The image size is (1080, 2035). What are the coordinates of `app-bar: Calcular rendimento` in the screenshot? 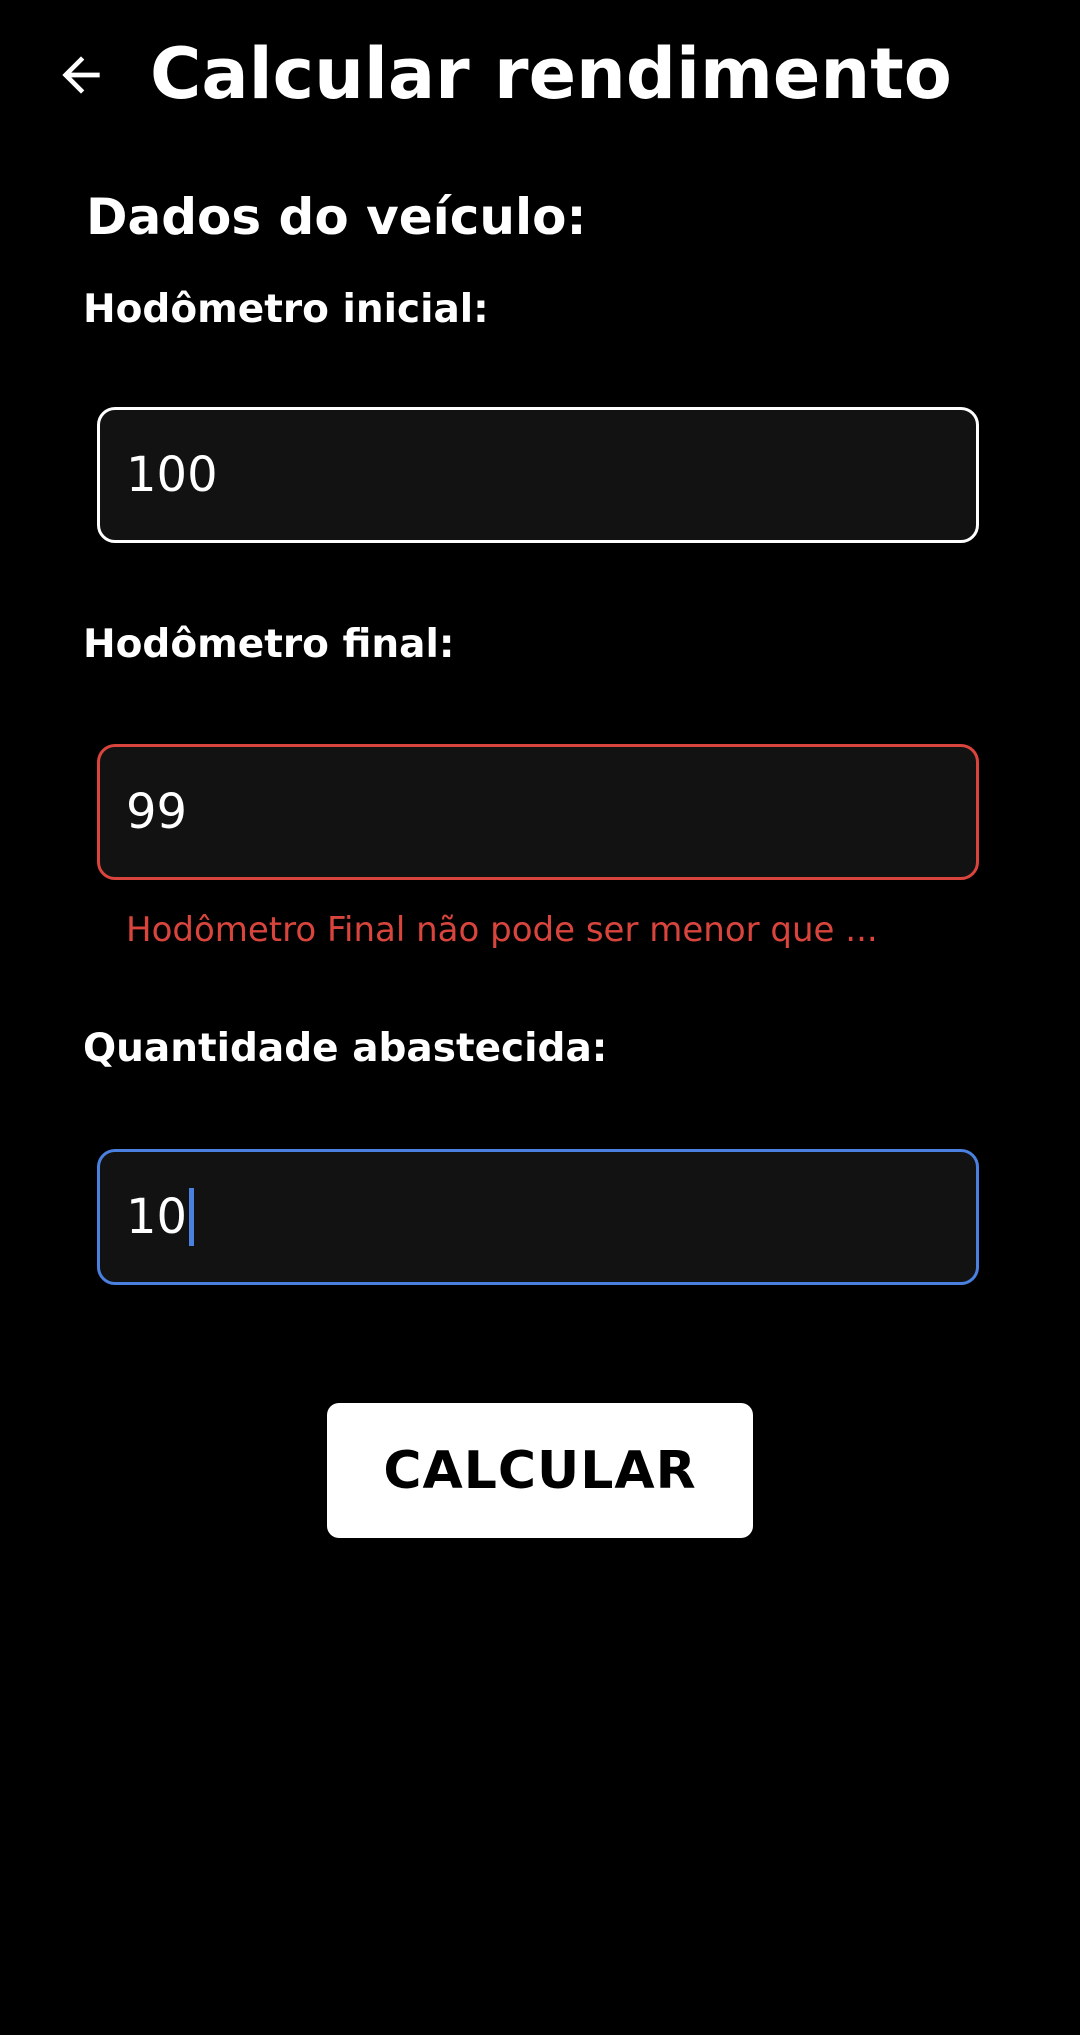 It's located at (540, 75).